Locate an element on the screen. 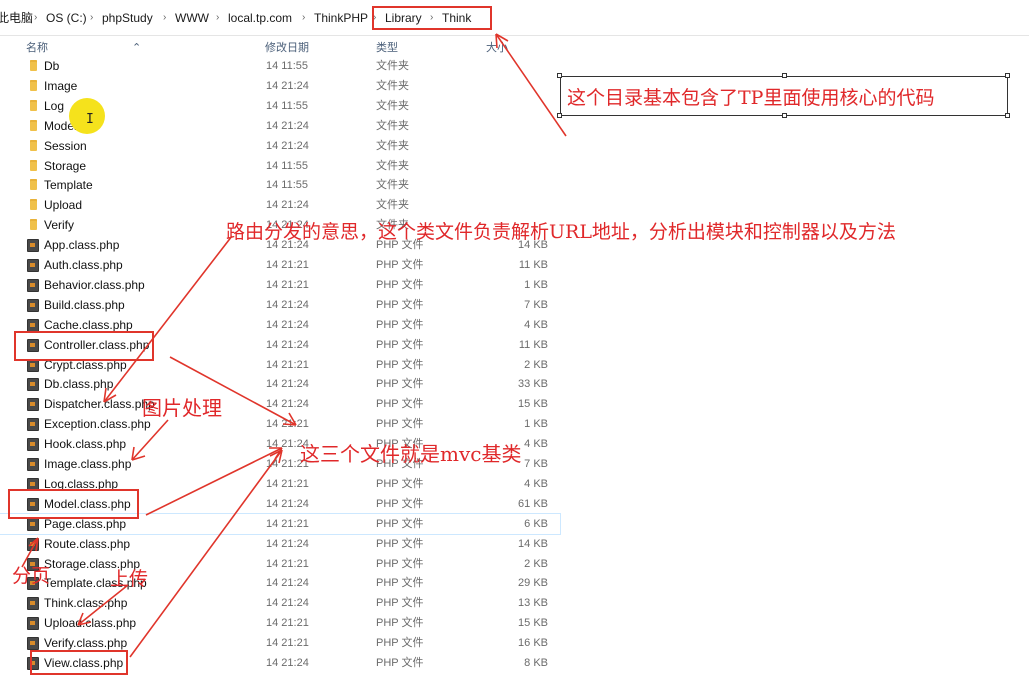 This screenshot has height=676, width=1029. arrow-to-image is located at coordinates (150, 440).